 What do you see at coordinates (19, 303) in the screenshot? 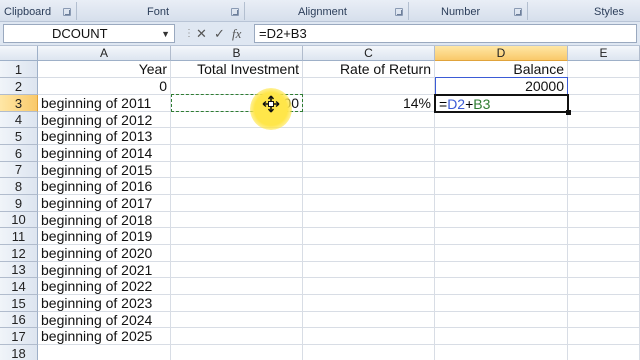
I see `row-header-15: 15` at bounding box center [19, 303].